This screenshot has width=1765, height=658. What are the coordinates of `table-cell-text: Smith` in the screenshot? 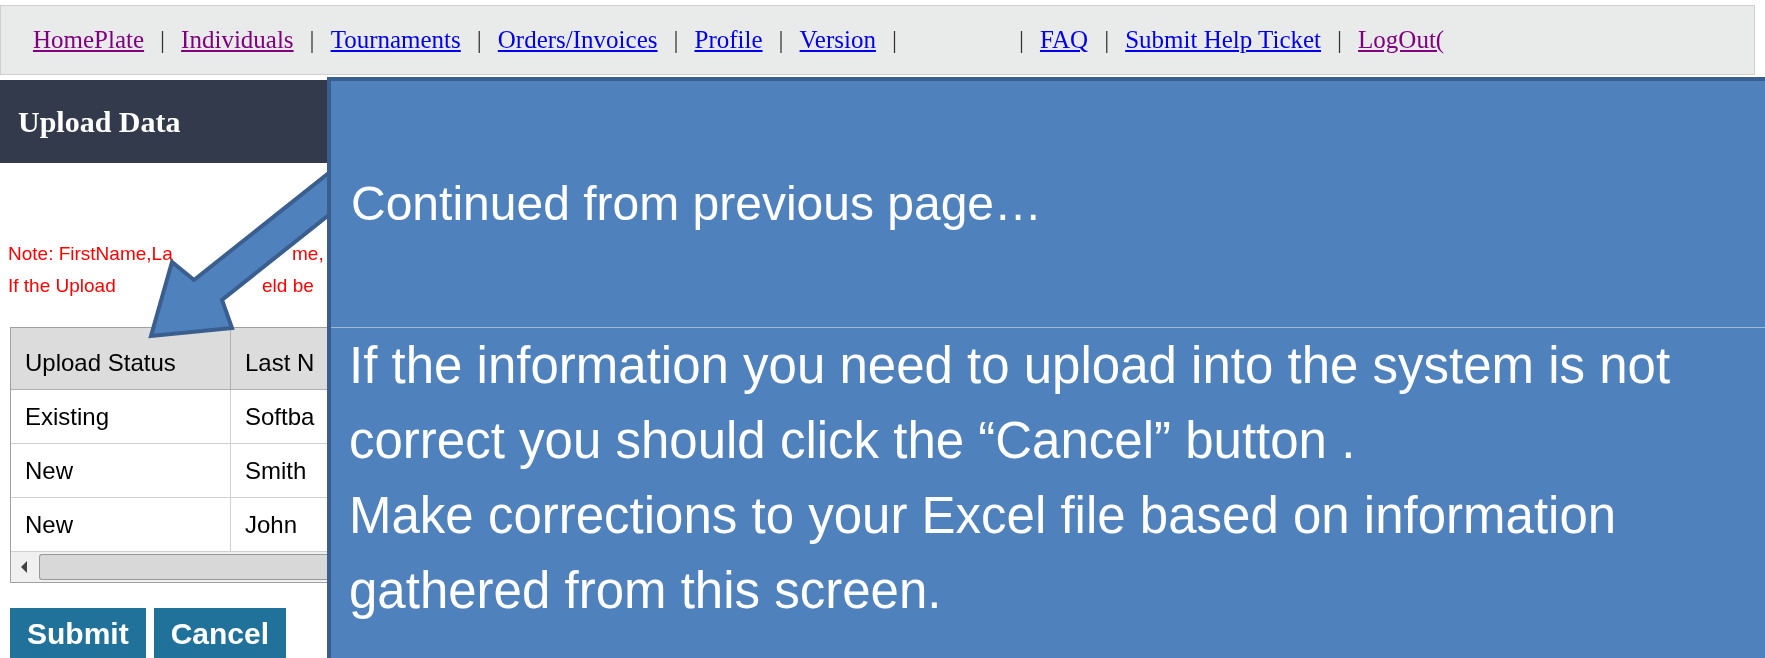 It's located at (276, 470).